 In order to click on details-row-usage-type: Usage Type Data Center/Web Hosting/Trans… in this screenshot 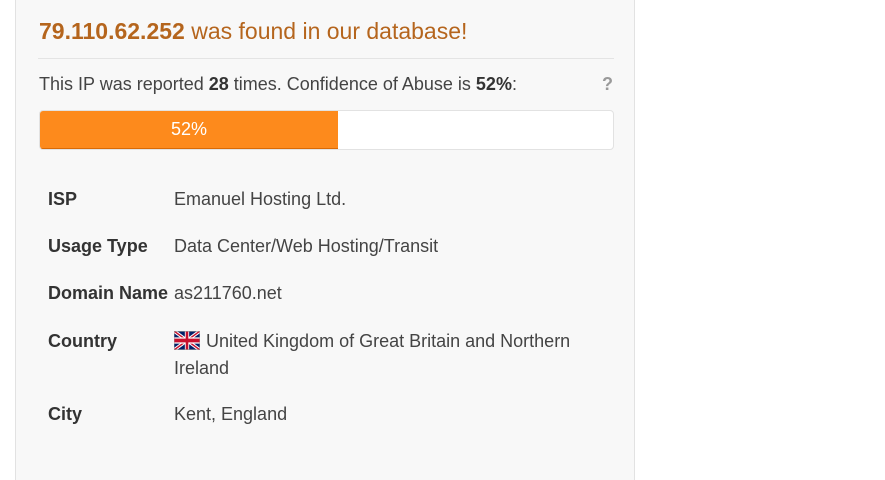, I will do `click(328, 247)`.